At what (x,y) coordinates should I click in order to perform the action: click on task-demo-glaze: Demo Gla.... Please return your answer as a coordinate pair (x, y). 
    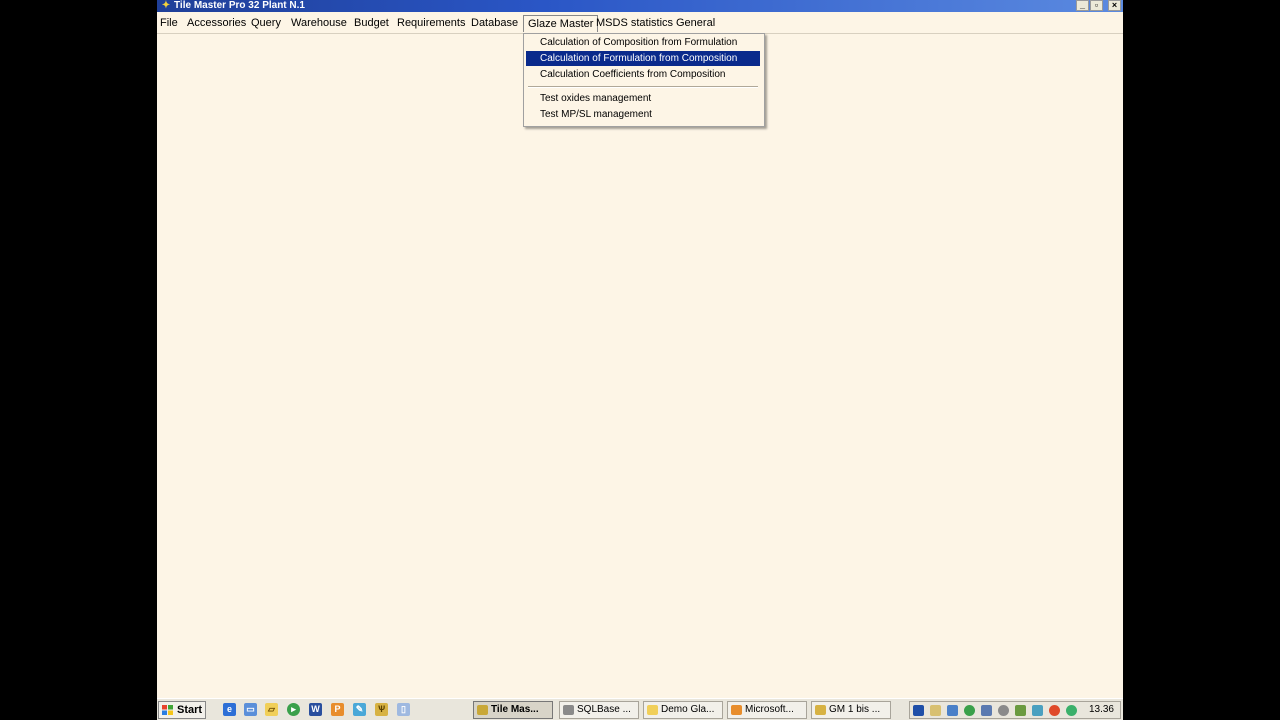
    Looking at the image, I should click on (683, 710).